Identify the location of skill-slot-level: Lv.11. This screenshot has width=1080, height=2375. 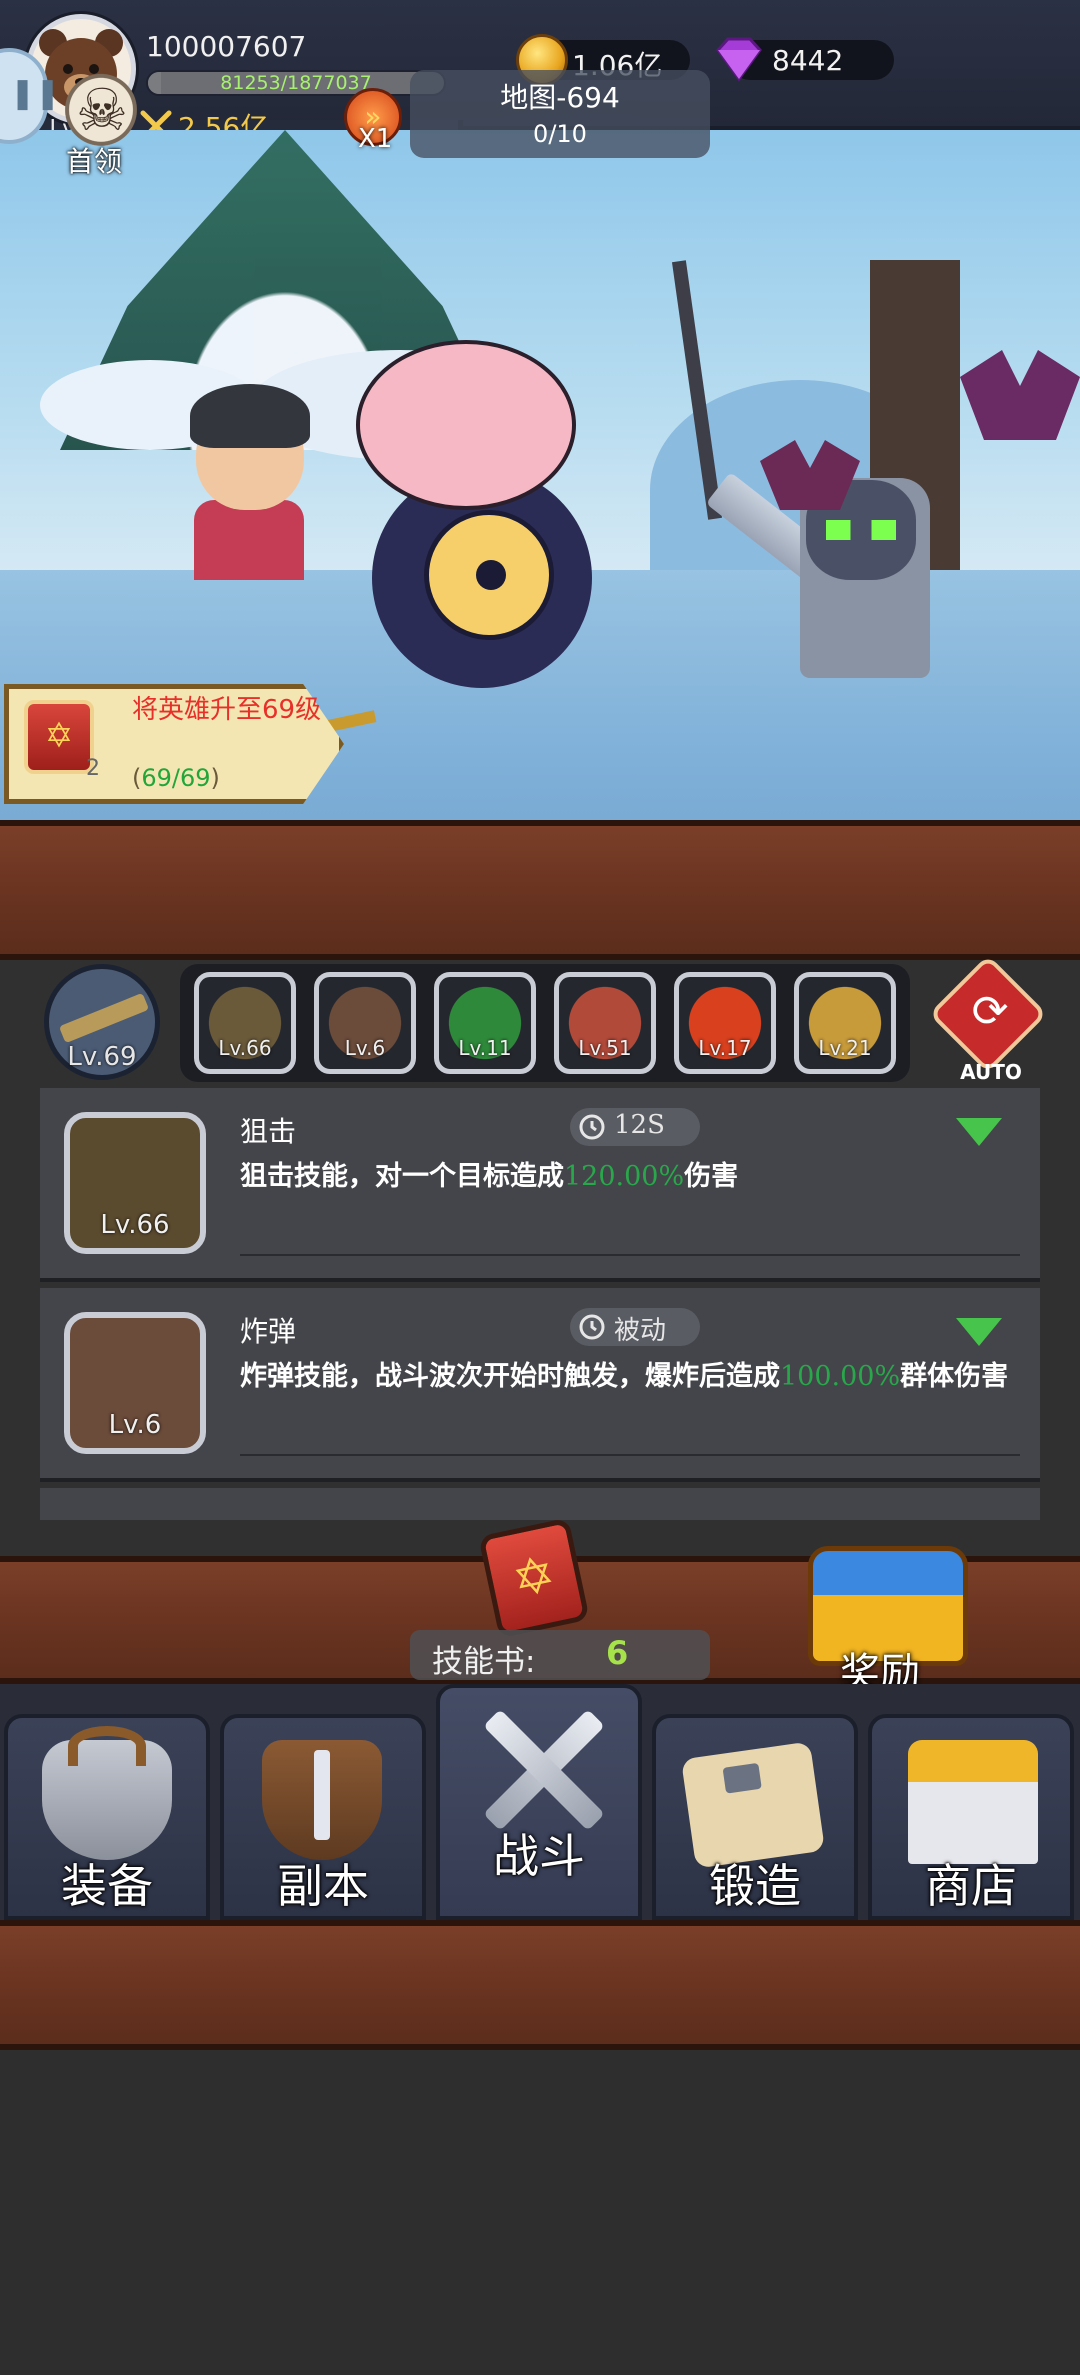
(485, 1048).